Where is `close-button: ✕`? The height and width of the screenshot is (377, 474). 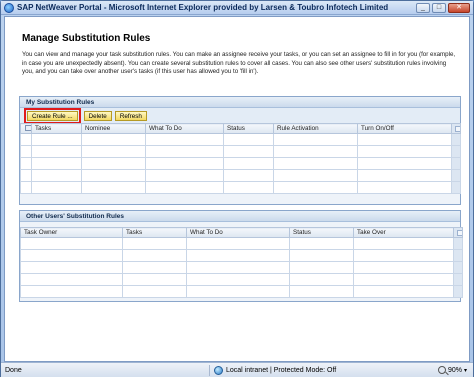 close-button: ✕ is located at coordinates (459, 8).